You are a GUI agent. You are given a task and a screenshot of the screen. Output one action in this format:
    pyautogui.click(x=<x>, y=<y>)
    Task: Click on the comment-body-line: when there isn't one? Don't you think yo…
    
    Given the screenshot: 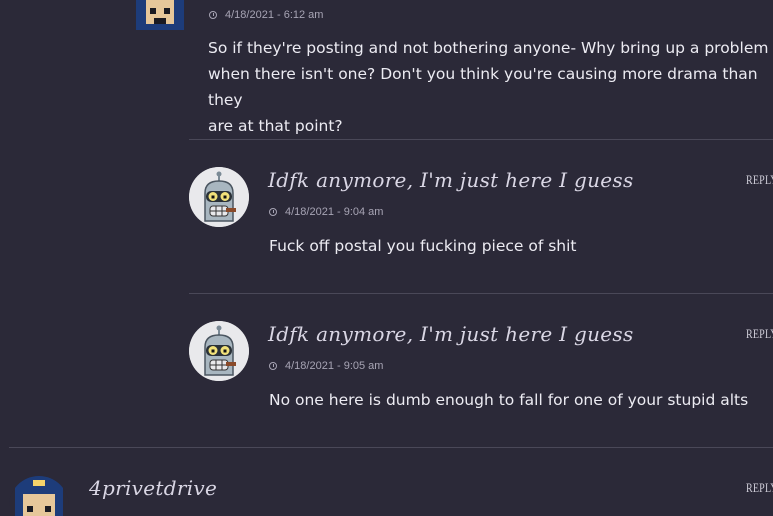 What is the action you would take?
    pyautogui.click(x=483, y=87)
    